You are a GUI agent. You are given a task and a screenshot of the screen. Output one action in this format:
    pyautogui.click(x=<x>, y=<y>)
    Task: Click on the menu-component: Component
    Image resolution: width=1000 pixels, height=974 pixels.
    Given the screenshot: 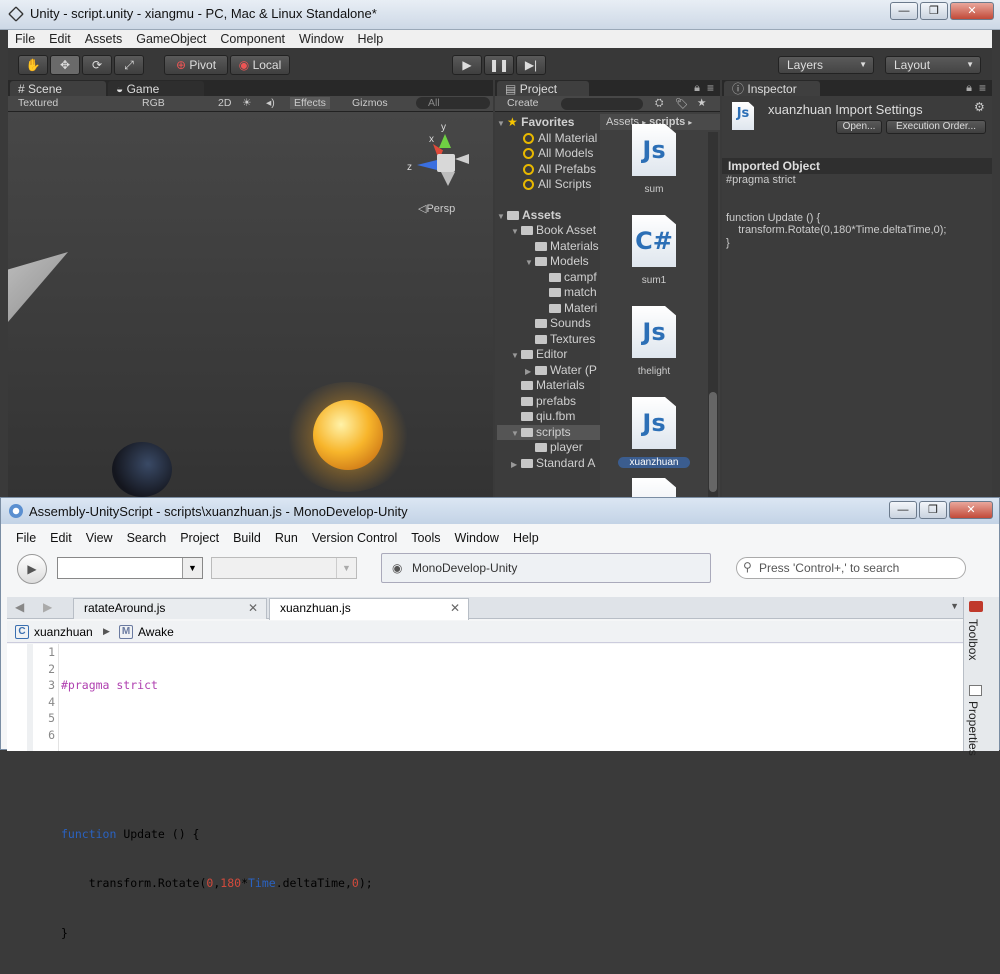 What is the action you would take?
    pyautogui.click(x=252, y=39)
    